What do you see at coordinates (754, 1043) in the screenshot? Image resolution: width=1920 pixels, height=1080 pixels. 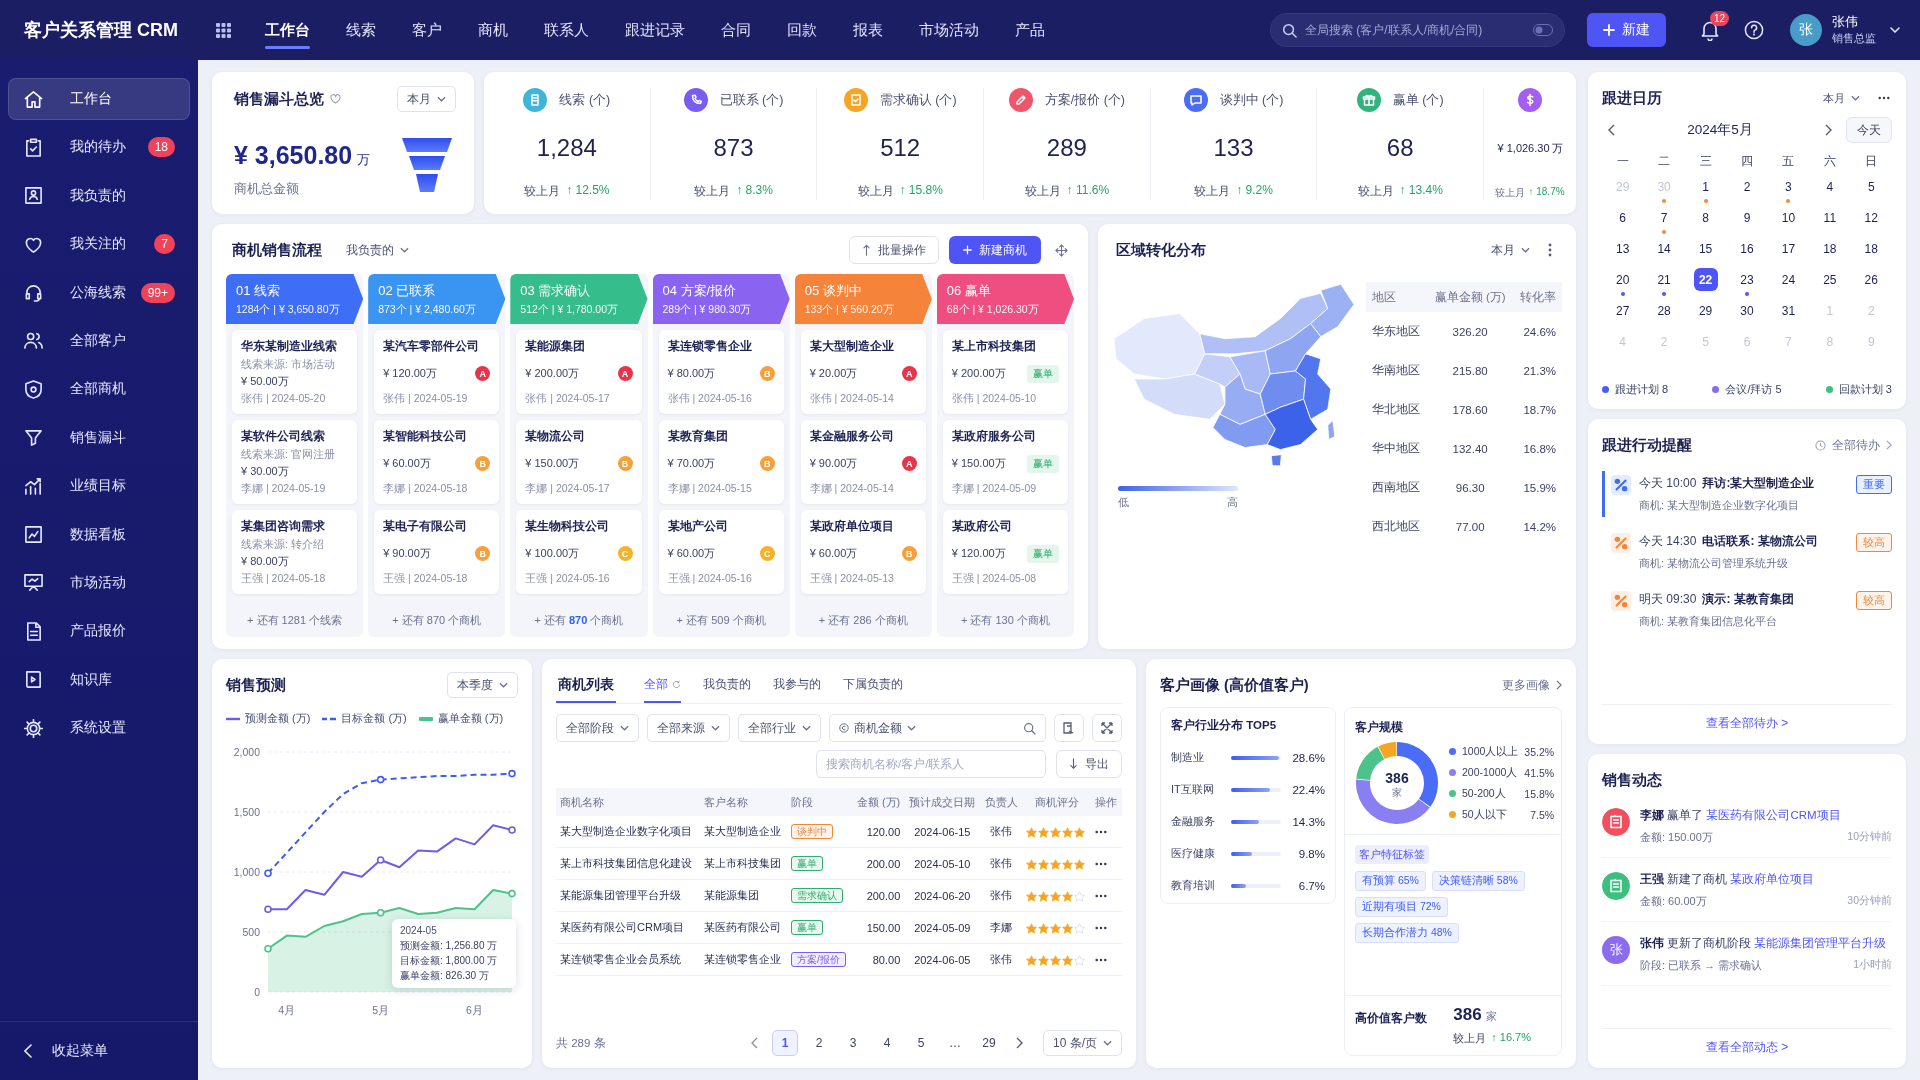 I see `chevron-left-icon` at bounding box center [754, 1043].